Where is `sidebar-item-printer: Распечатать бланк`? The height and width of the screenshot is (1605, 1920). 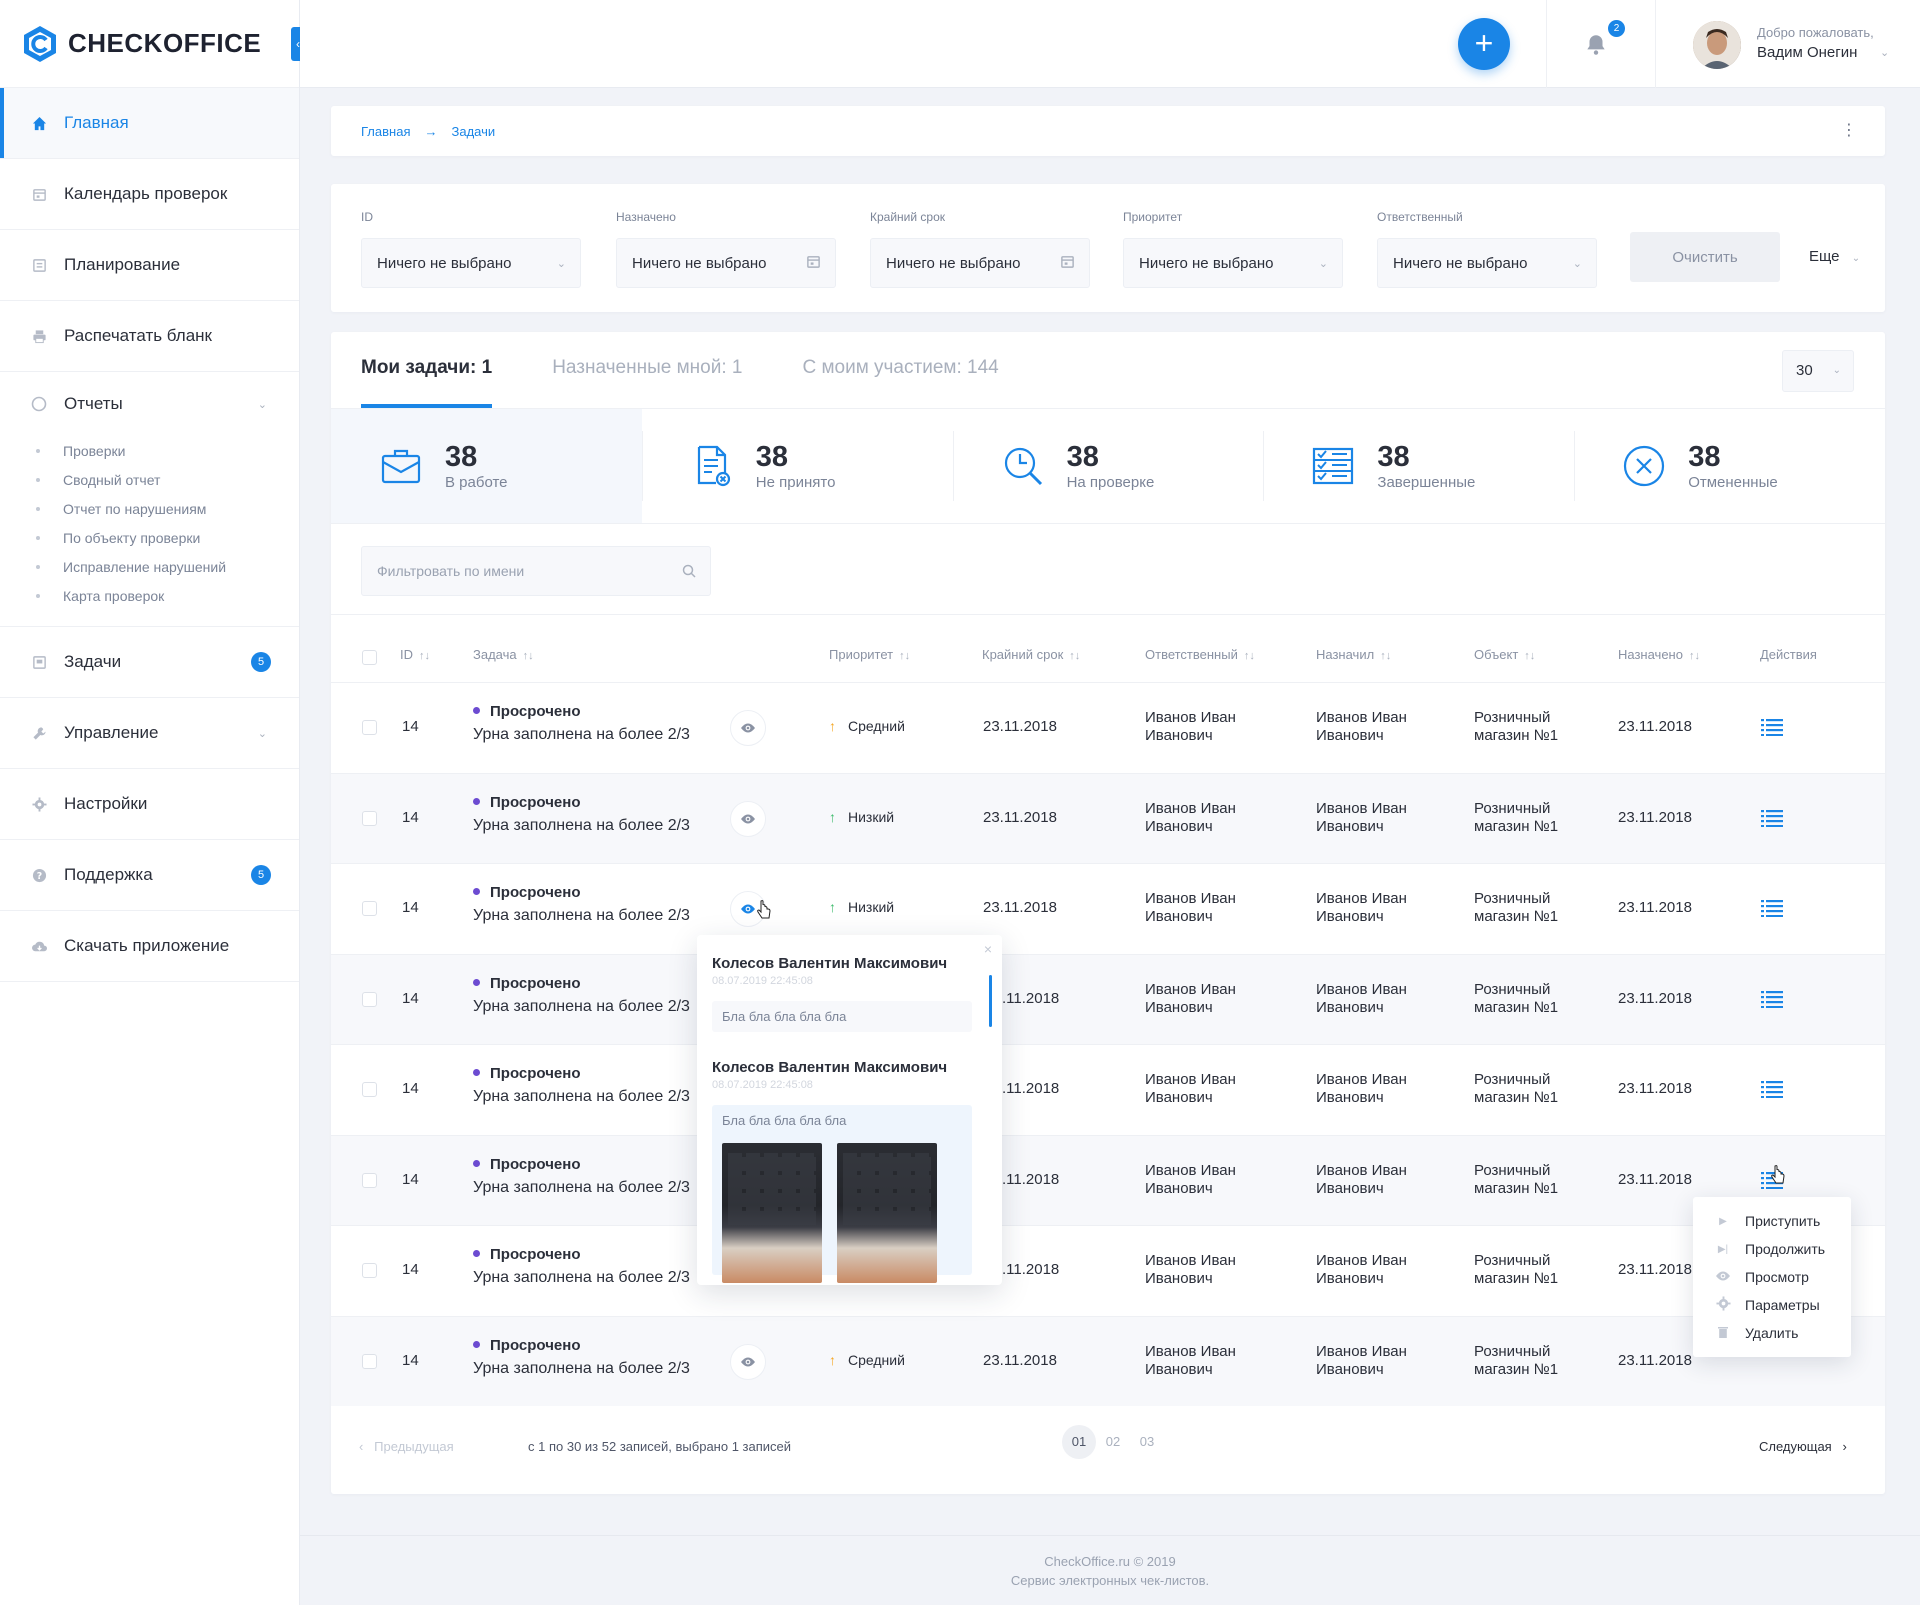
sidebar-item-printer: Распечатать бланк is located at coordinates (149, 336).